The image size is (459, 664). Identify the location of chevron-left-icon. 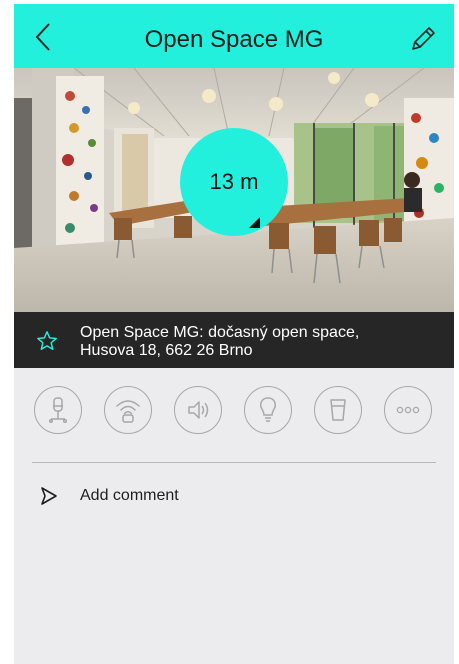
(42, 37).